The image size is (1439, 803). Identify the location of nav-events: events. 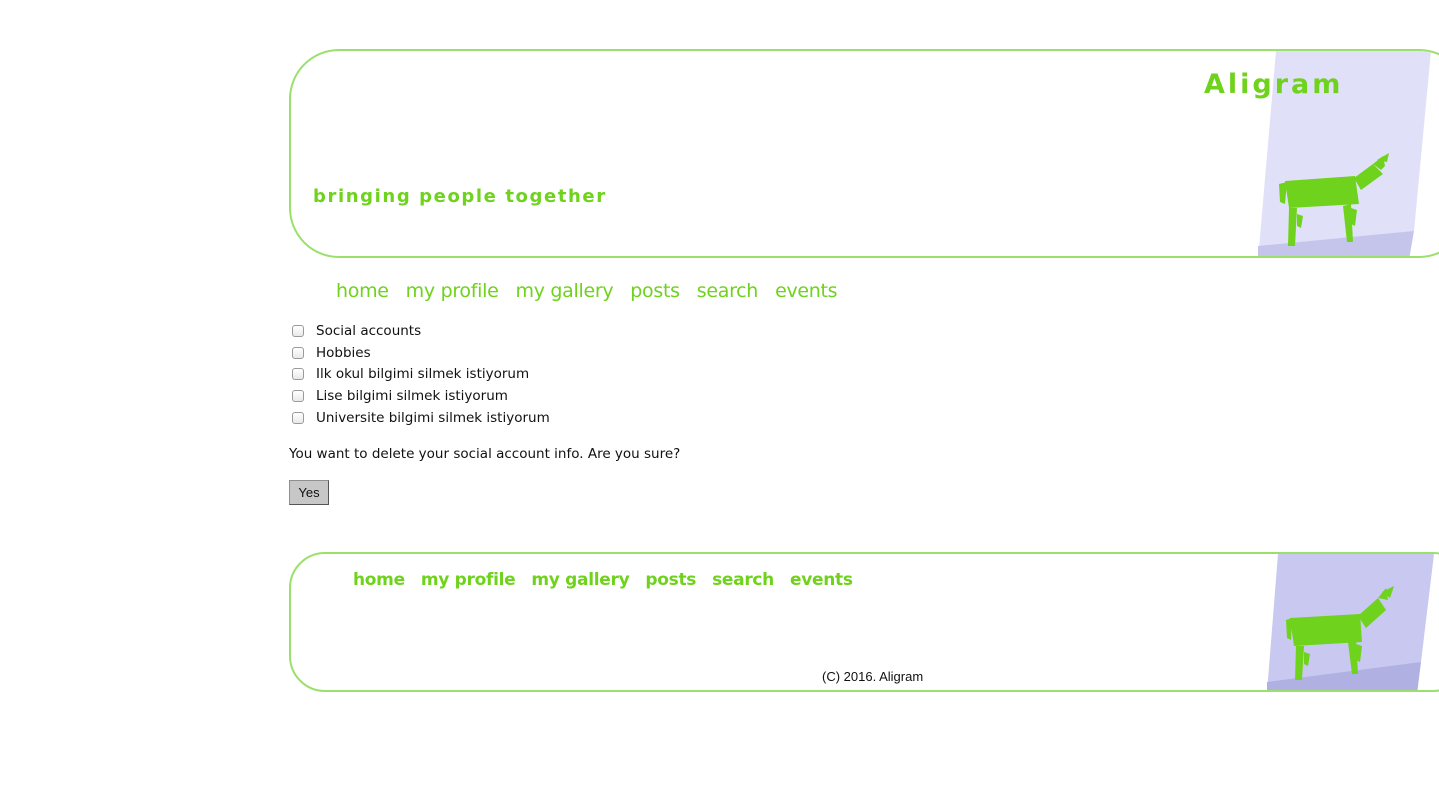
(806, 291).